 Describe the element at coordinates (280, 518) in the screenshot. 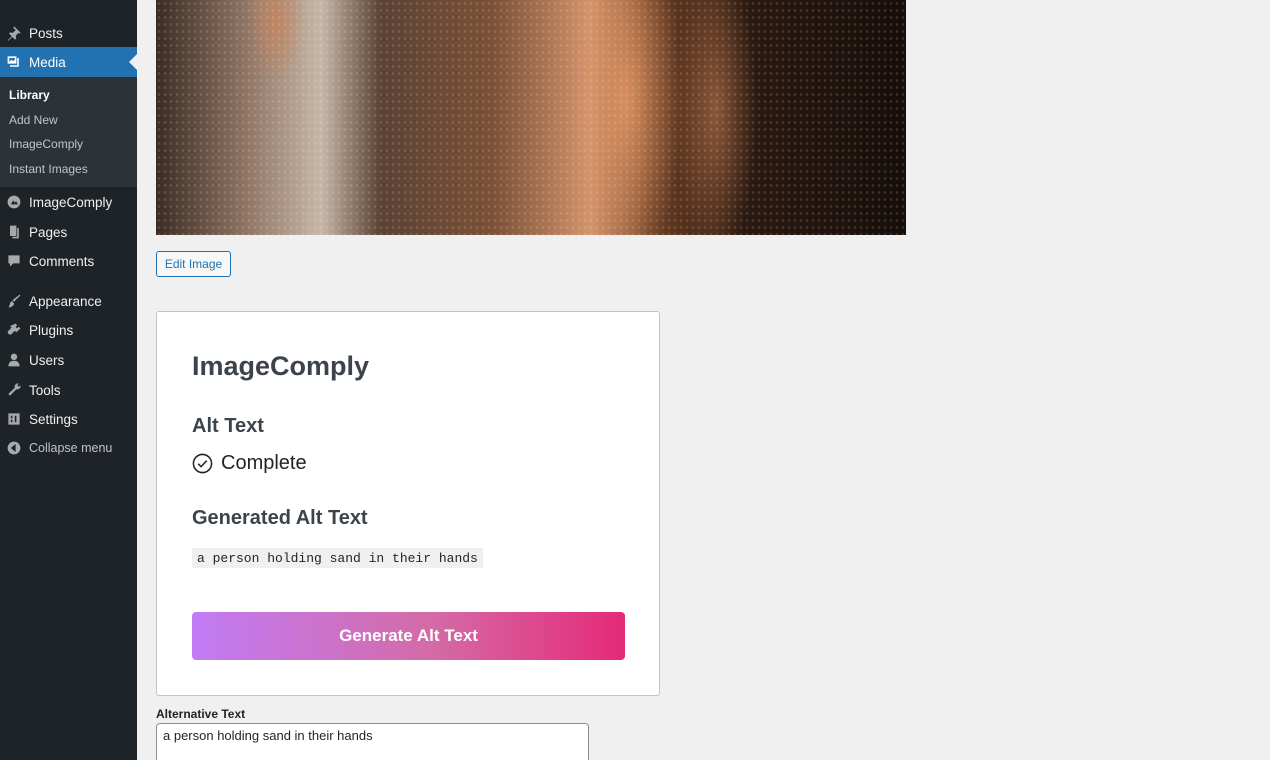

I see `generated-alt-text-heading: Generated Alt Text` at that location.